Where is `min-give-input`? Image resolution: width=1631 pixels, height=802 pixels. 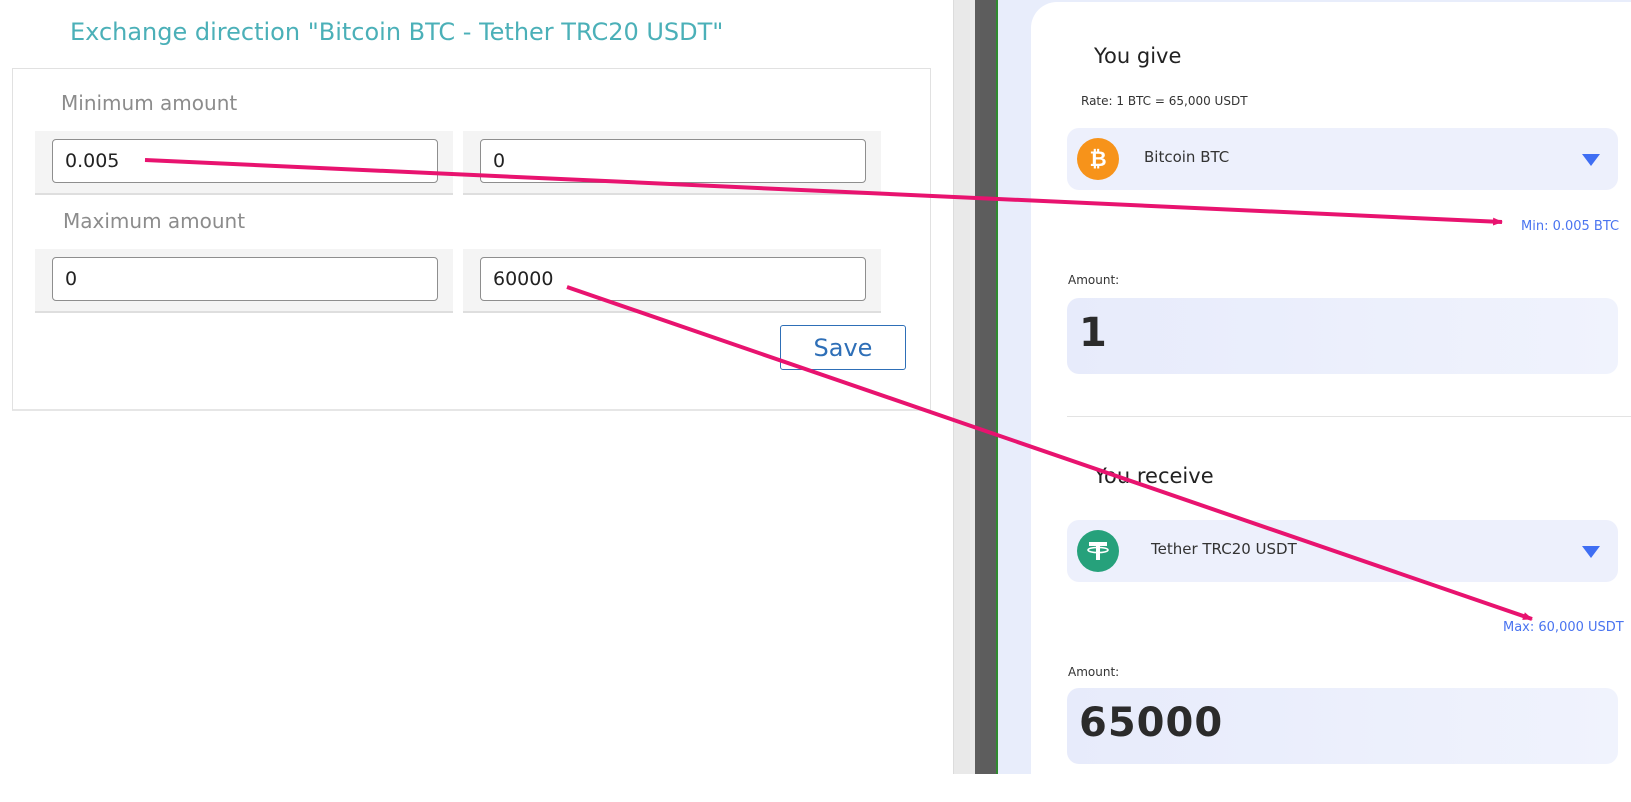
min-give-input is located at coordinates (245, 161).